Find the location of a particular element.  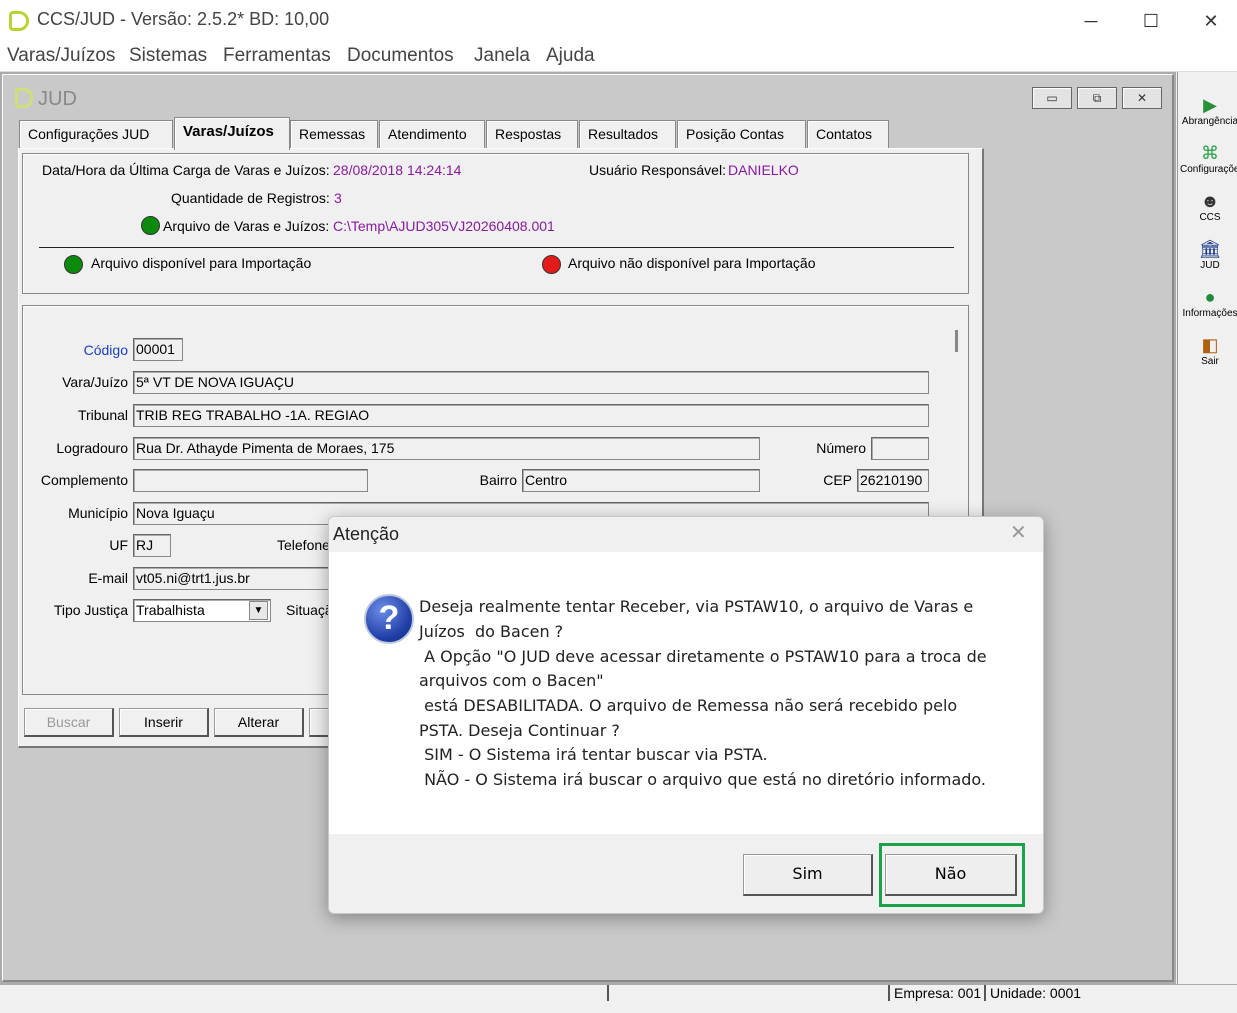

question-icon: ? is located at coordinates (389, 619).